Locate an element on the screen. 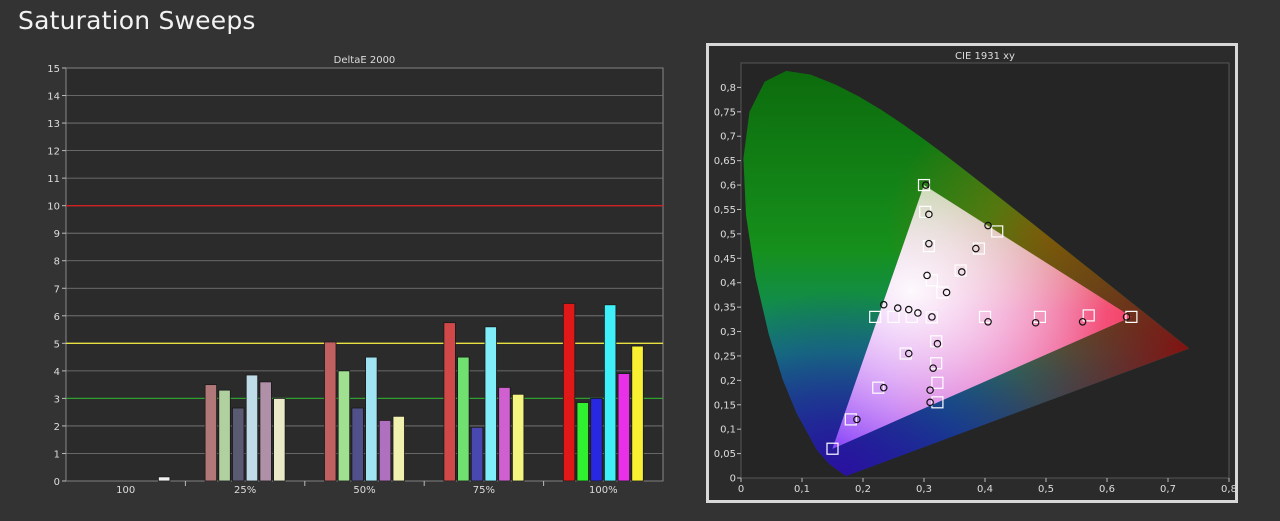  y-tick-label: 7 is located at coordinates (57, 289).